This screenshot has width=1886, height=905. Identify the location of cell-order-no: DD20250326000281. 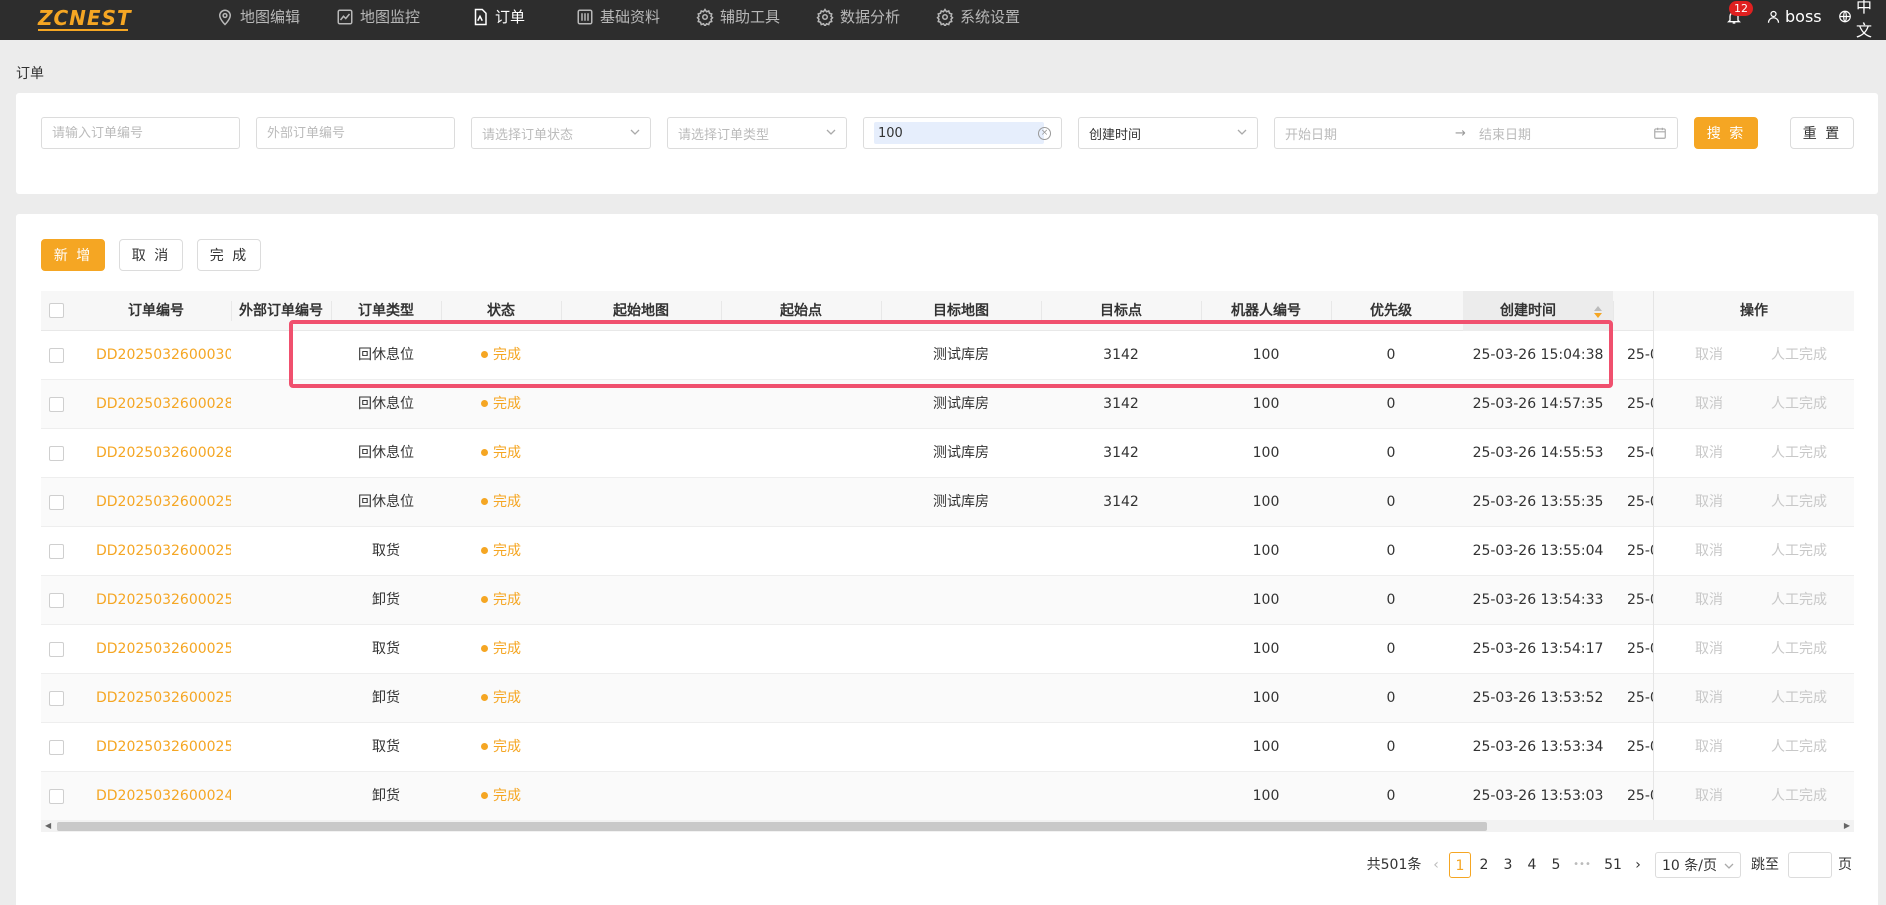
(156, 453).